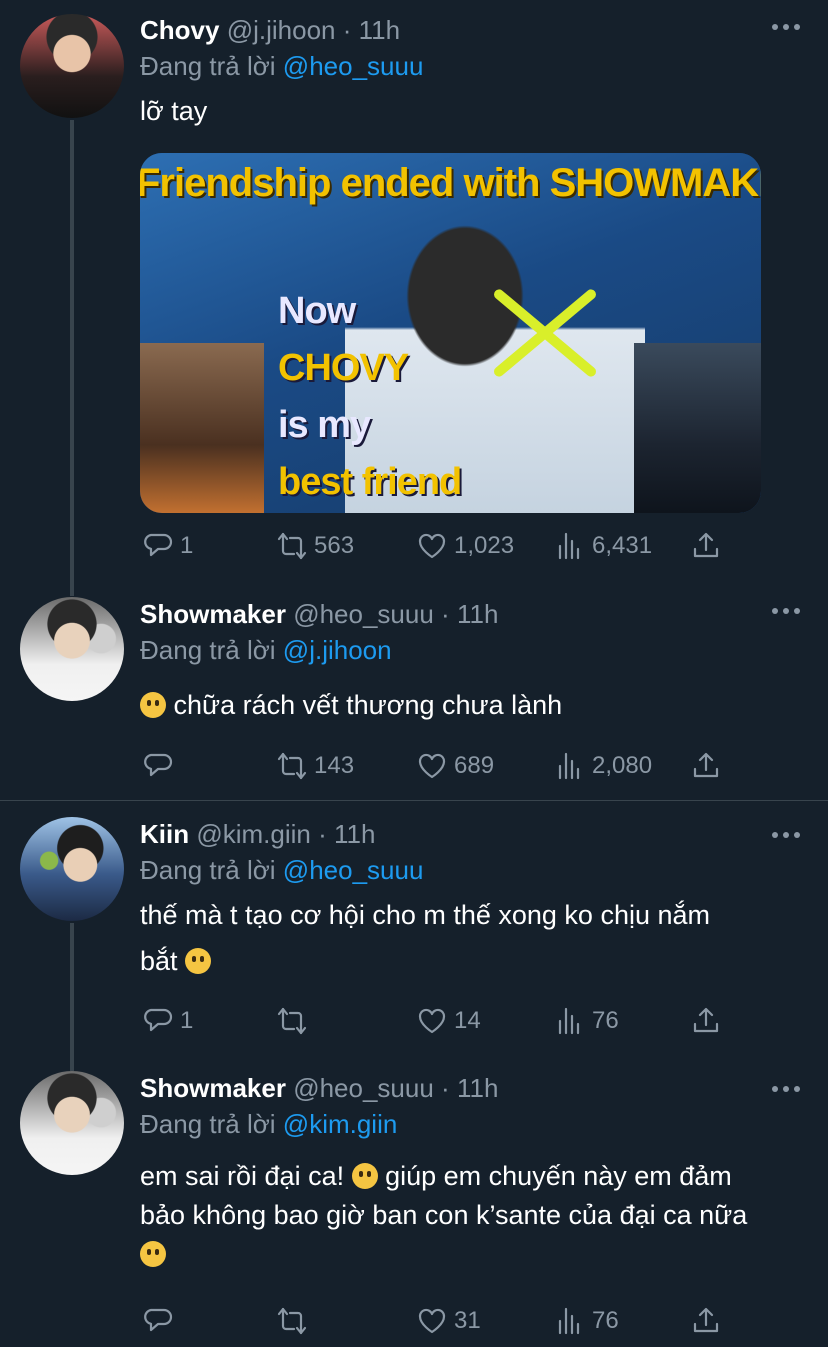 Image resolution: width=828 pixels, height=1347 pixels. Describe the element at coordinates (159, 961) in the screenshot. I see `tweet-text-segment: bắt` at that location.